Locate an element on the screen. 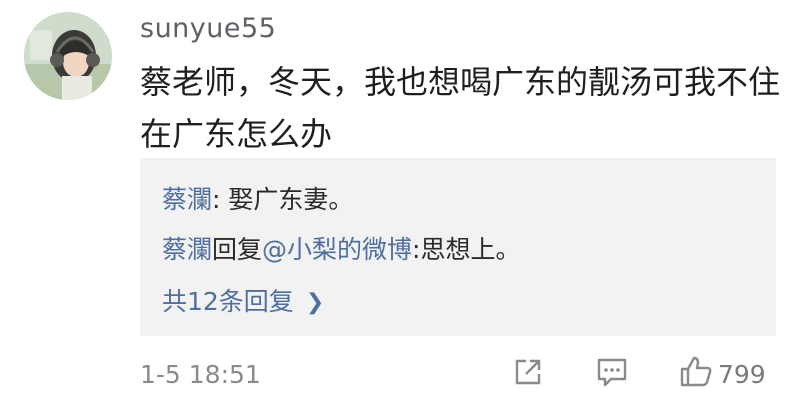 The image size is (800, 408). like-count: 799 is located at coordinates (742, 374).